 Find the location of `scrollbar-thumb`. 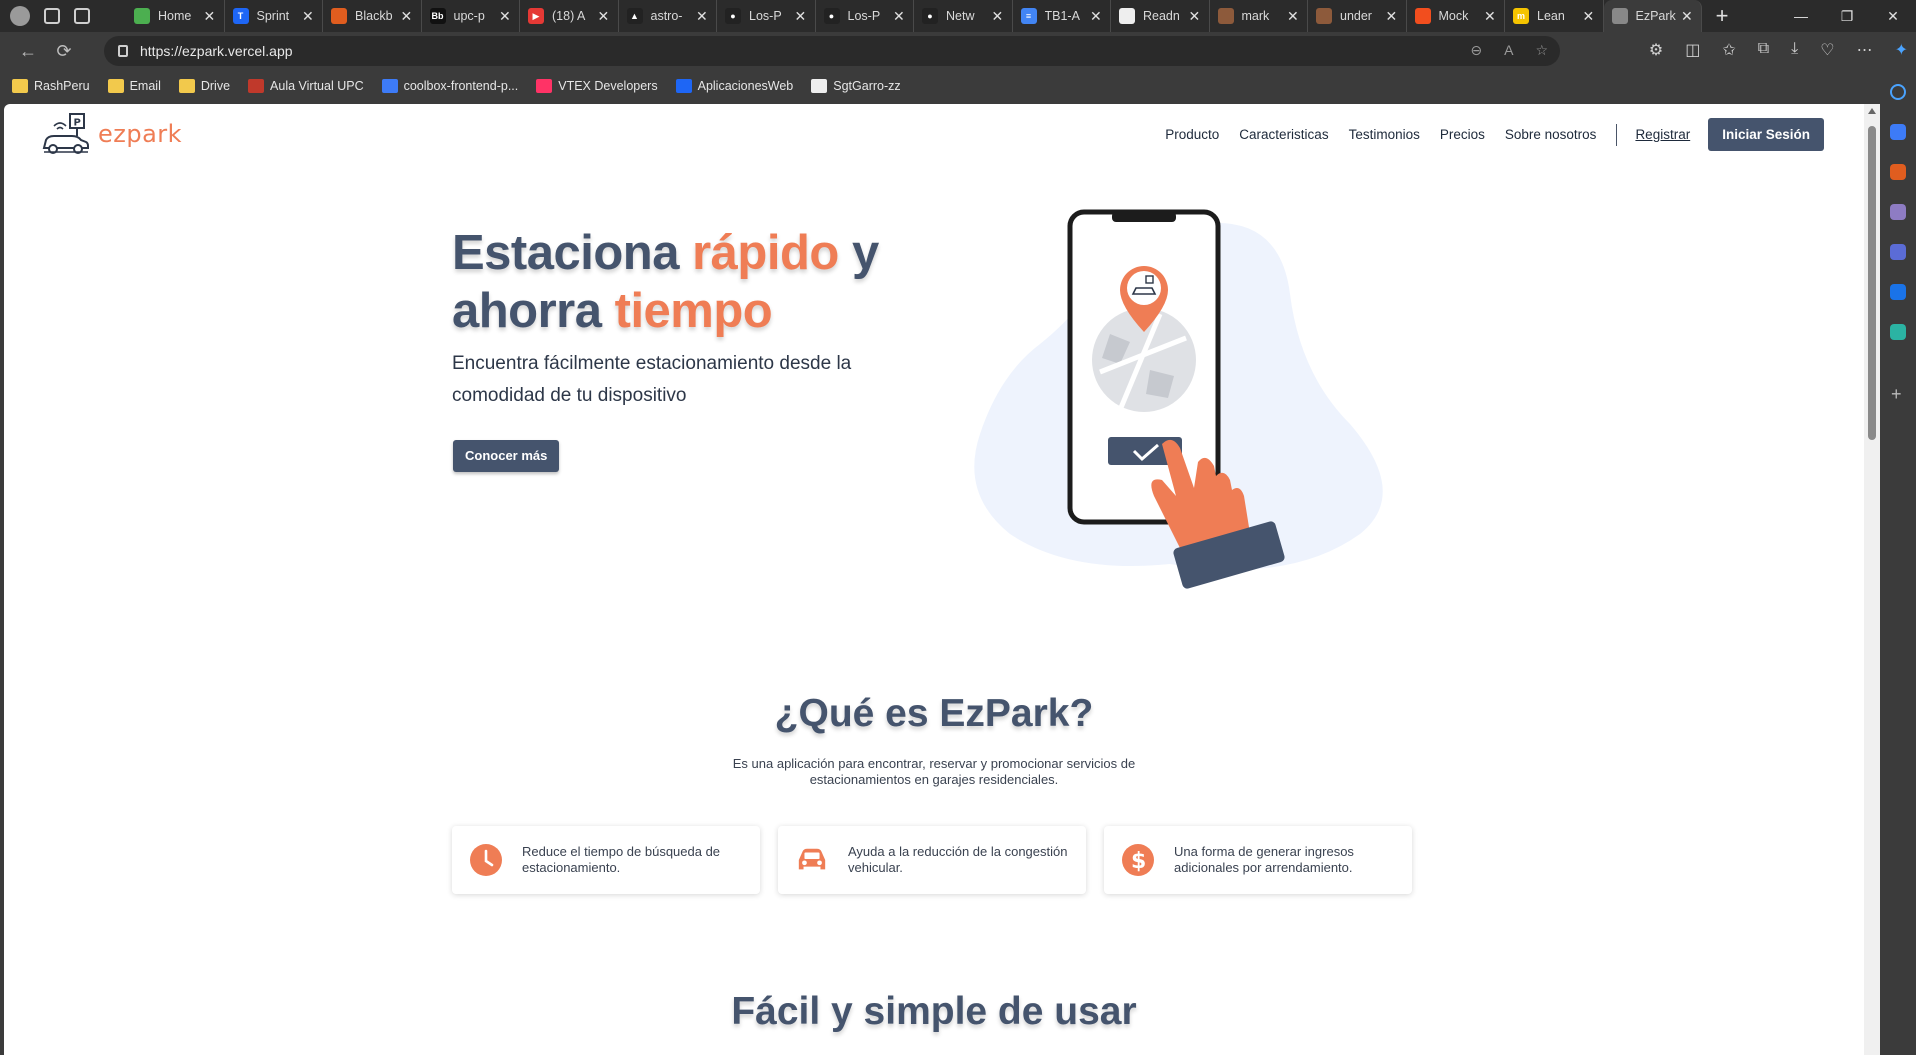

scrollbar-thumb is located at coordinates (1872, 283).